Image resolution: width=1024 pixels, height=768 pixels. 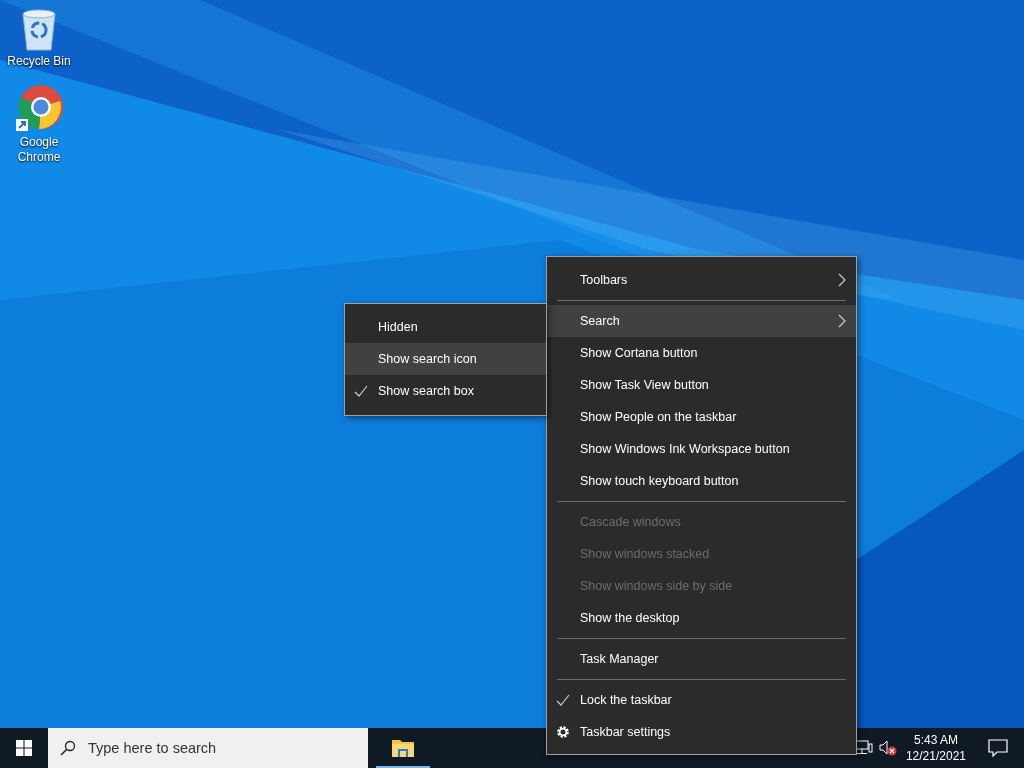 What do you see at coordinates (39, 109) in the screenshot?
I see `browser-icon` at bounding box center [39, 109].